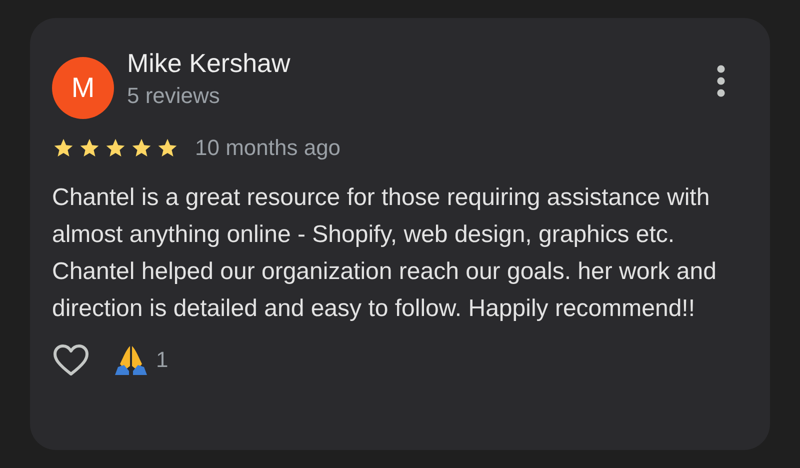  I want to click on like-button, so click(71, 360).